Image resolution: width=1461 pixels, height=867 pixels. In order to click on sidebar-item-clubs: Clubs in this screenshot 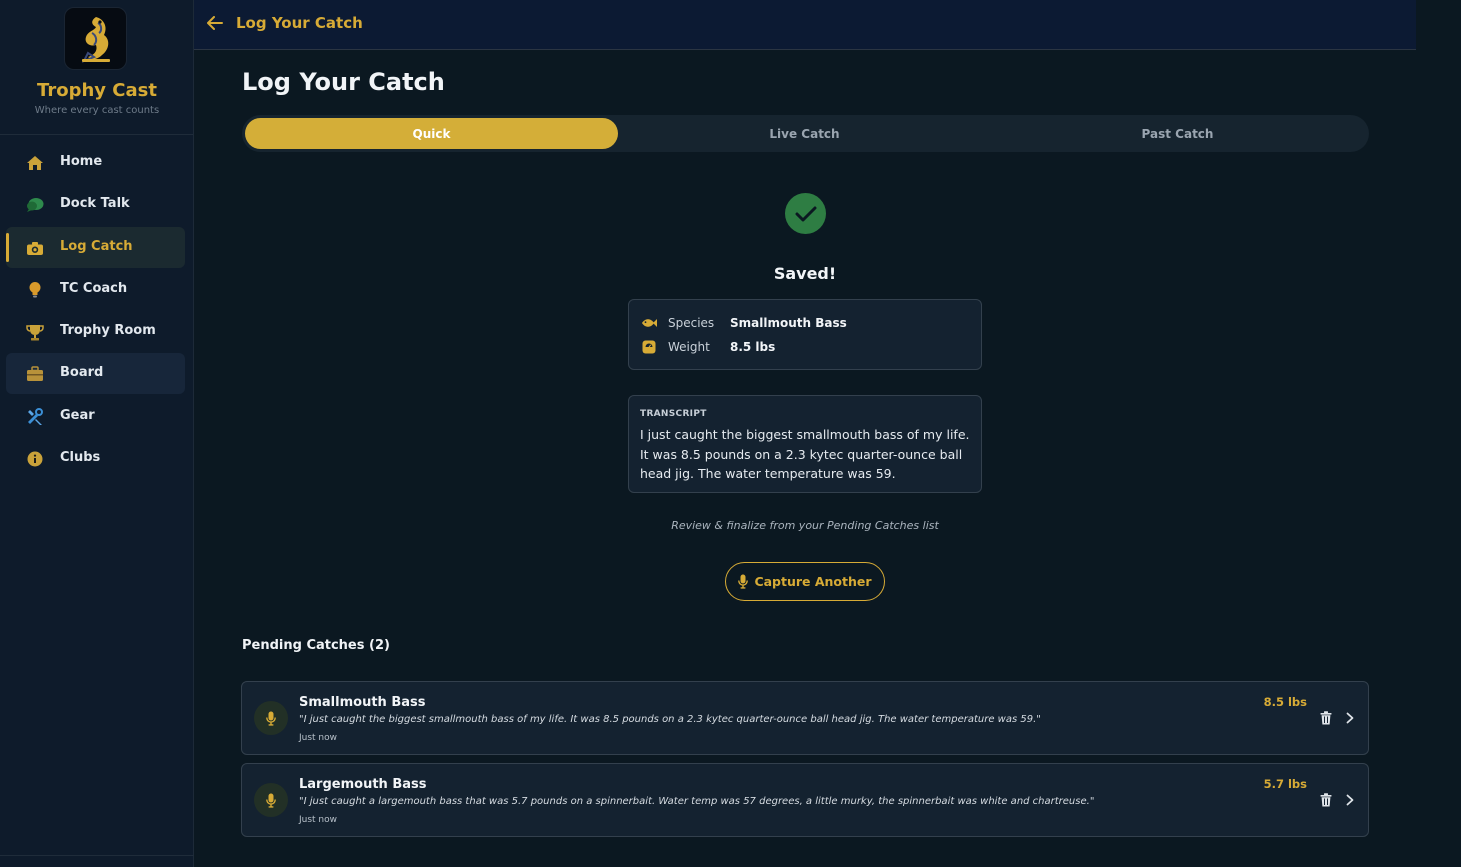, I will do `click(95, 458)`.